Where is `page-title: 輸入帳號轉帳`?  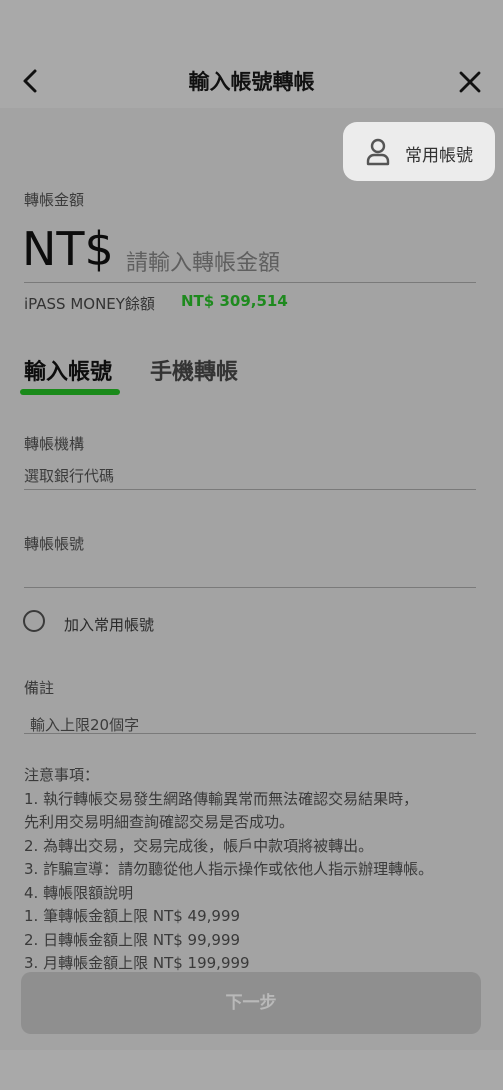 page-title: 輸入帳號轉帳 is located at coordinates (251, 82).